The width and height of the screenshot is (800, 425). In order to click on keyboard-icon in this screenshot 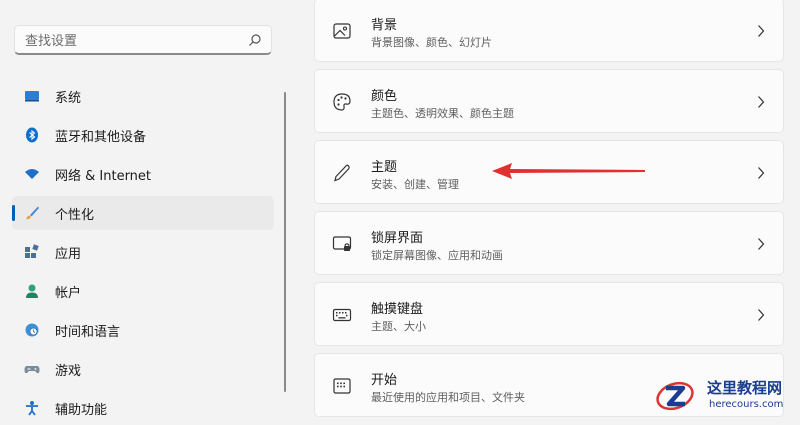, I will do `click(342, 315)`.